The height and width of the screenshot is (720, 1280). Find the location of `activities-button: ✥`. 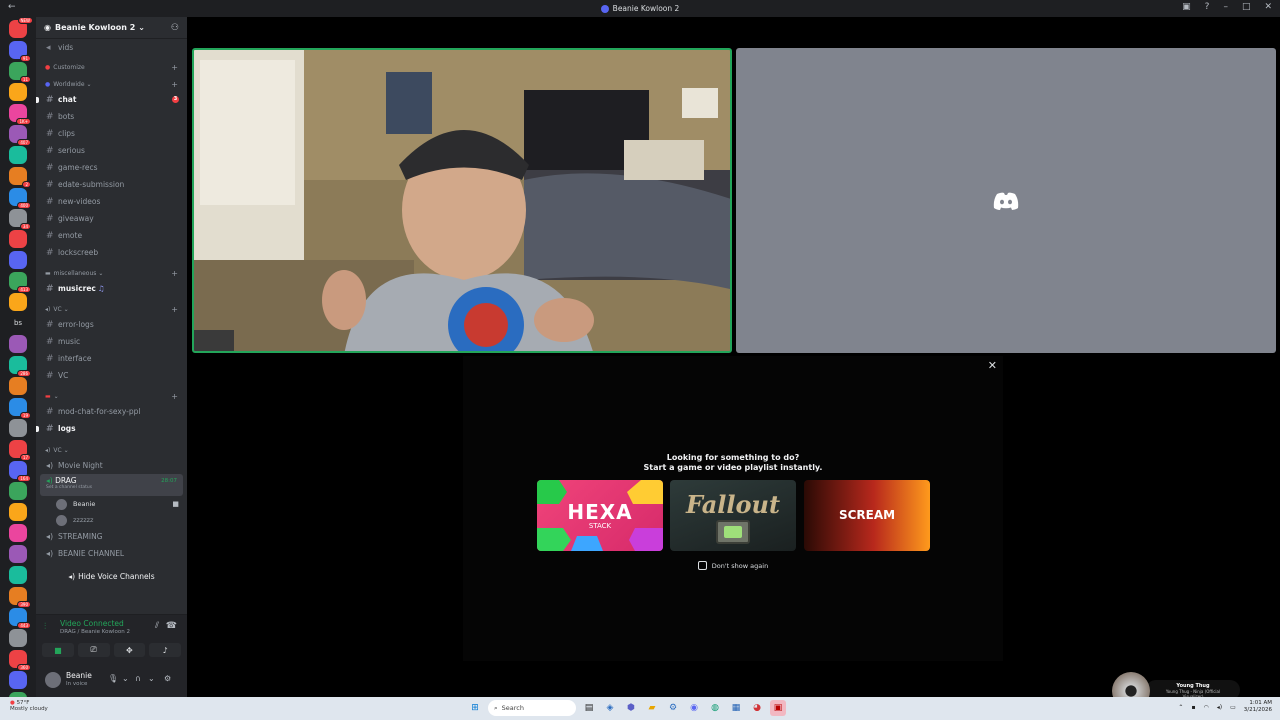

activities-button: ✥ is located at coordinates (129, 650).